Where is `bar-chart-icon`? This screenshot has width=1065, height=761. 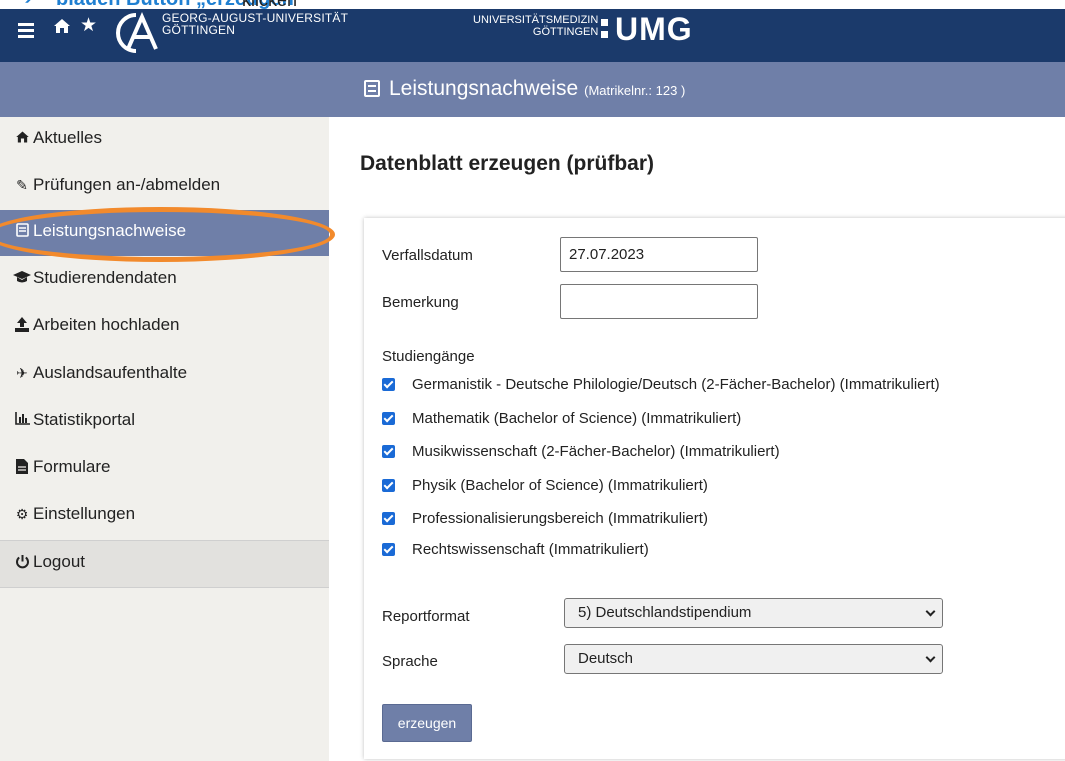
bar-chart-icon is located at coordinates (22, 420).